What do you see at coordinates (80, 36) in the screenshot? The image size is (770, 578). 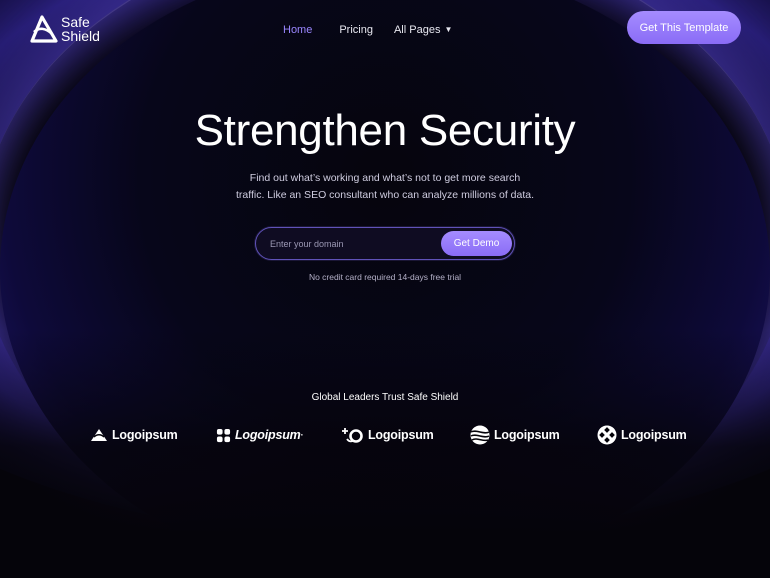 I see `brand-name-line2: Shield` at bounding box center [80, 36].